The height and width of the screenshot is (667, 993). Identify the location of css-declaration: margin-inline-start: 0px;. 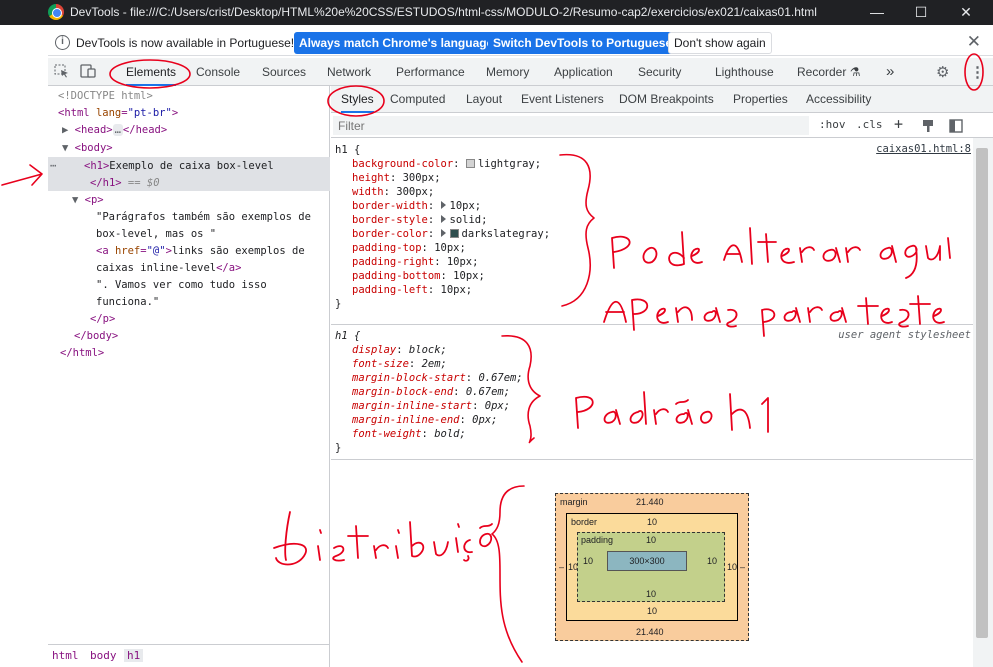
(431, 406).